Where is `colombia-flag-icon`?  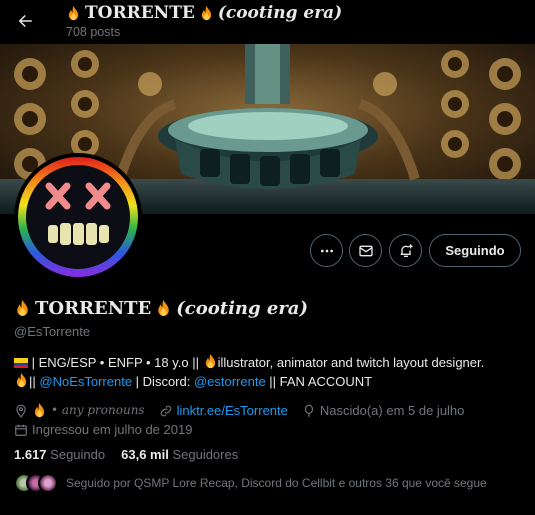
colombia-flag-icon is located at coordinates (21, 363).